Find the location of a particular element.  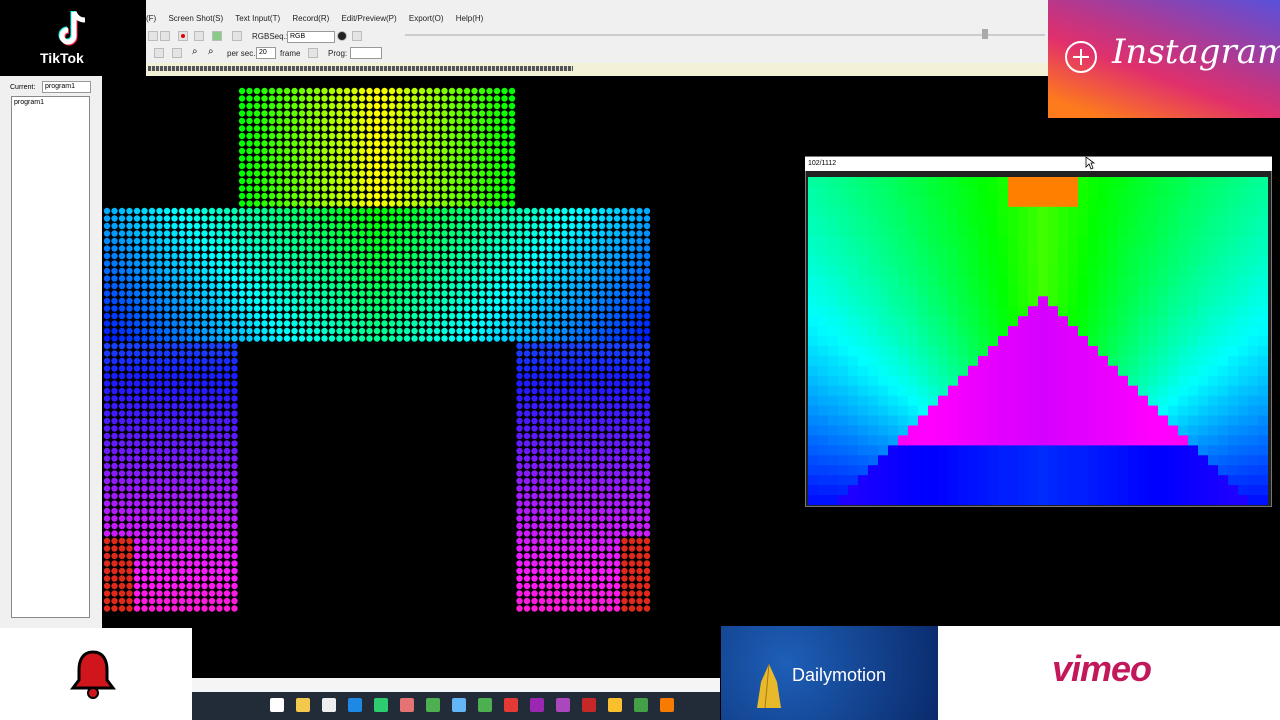

h-app-icon is located at coordinates (589, 705).